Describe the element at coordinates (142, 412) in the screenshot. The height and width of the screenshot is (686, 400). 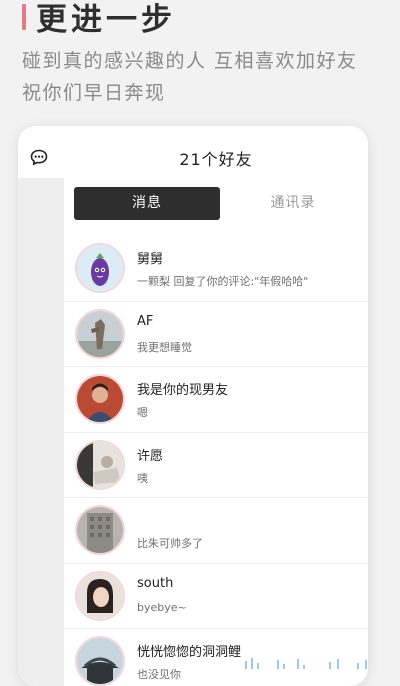
I see `last-message: 嗯` at that location.